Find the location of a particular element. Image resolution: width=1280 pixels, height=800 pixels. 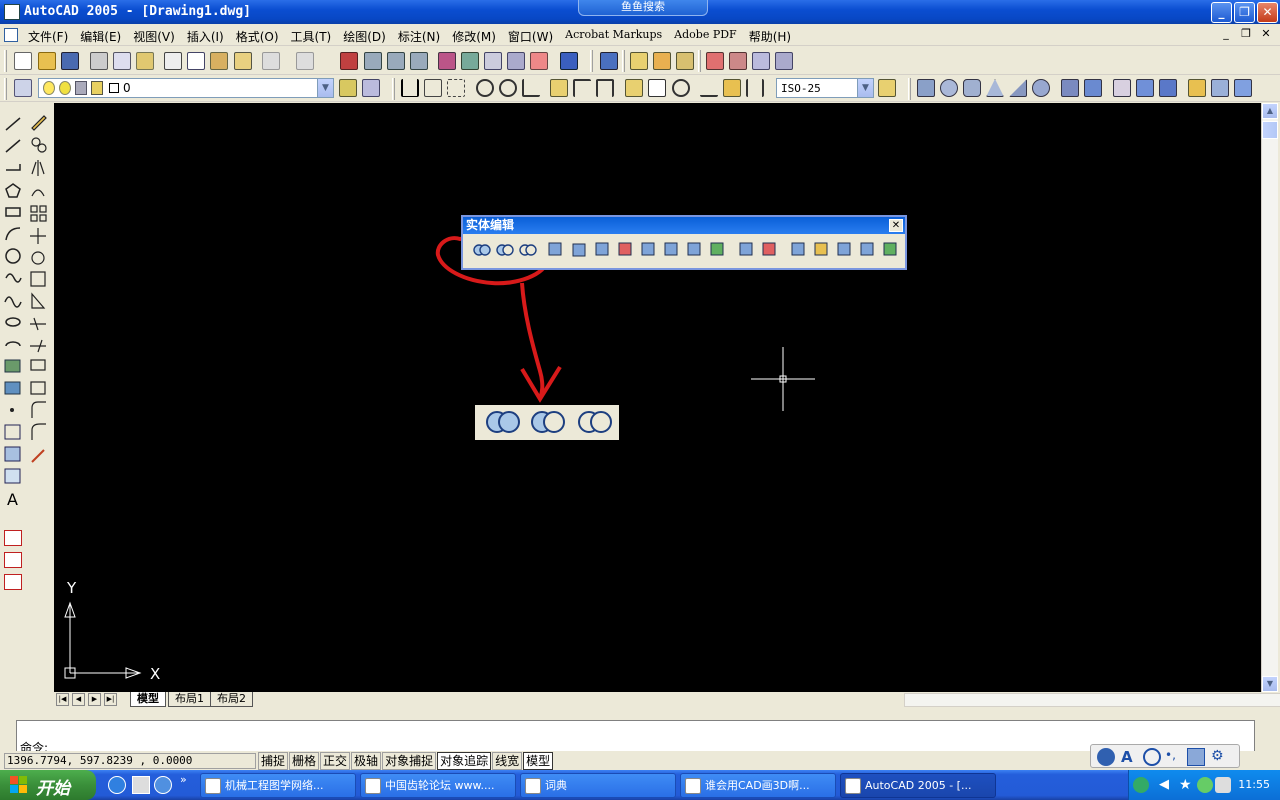

aligned-dimension-icon is located at coordinates (433, 88).